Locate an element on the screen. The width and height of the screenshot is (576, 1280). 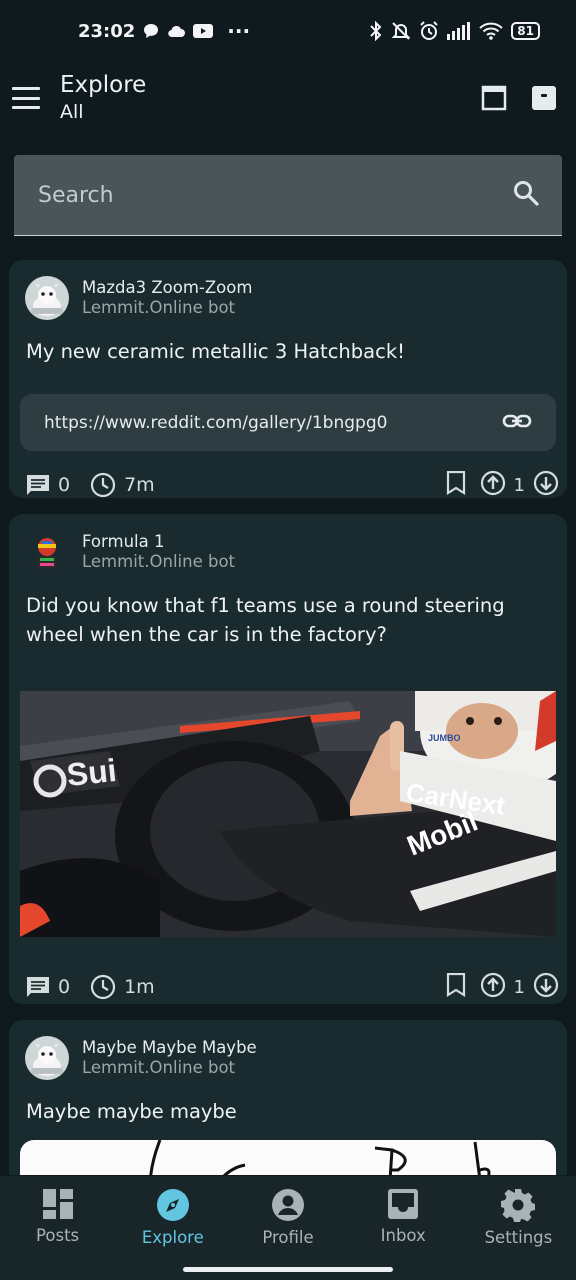
posts-icon is located at coordinates (57, 1204).